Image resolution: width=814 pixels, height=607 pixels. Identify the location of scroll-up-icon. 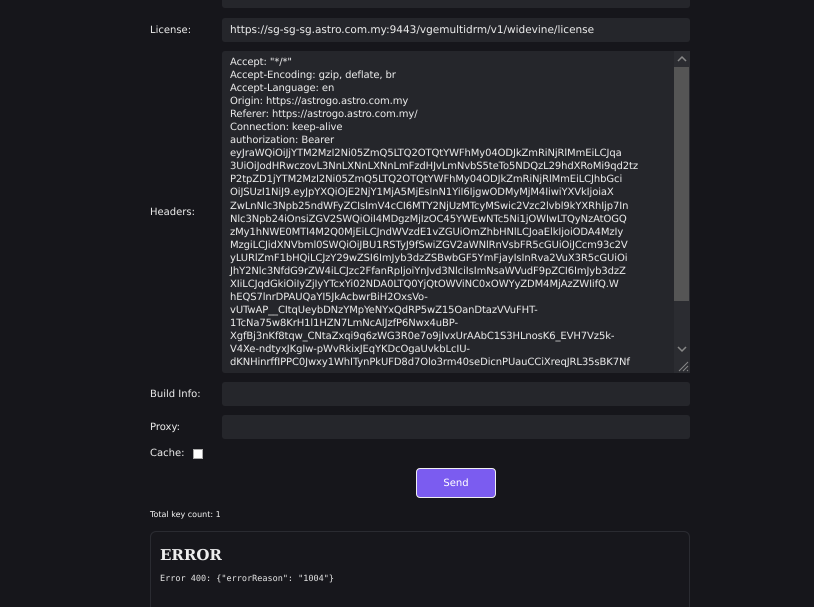
(682, 58).